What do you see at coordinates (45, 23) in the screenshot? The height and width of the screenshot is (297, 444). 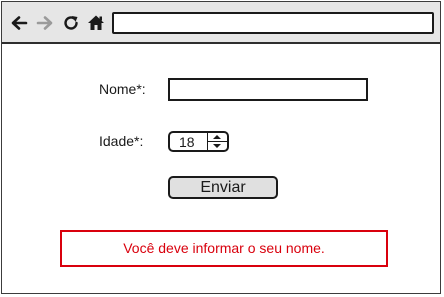 I see `forward-arrow-icon` at bounding box center [45, 23].